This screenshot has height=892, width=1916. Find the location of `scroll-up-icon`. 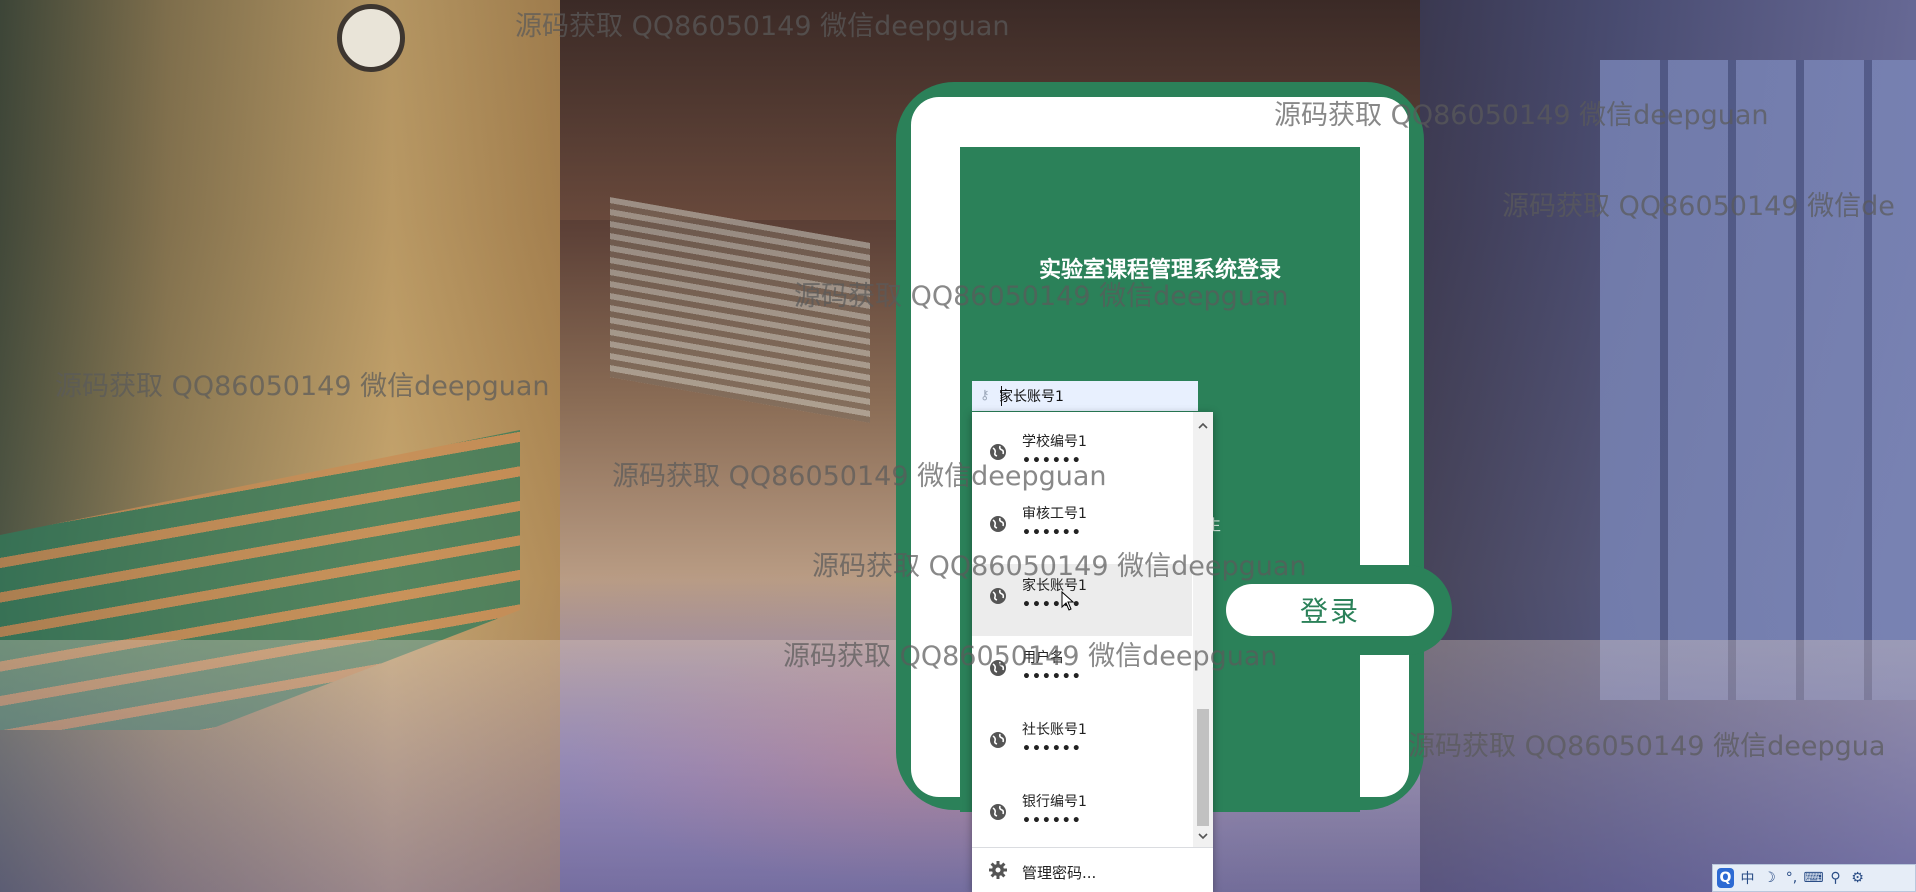

scroll-up-icon is located at coordinates (1203, 426).